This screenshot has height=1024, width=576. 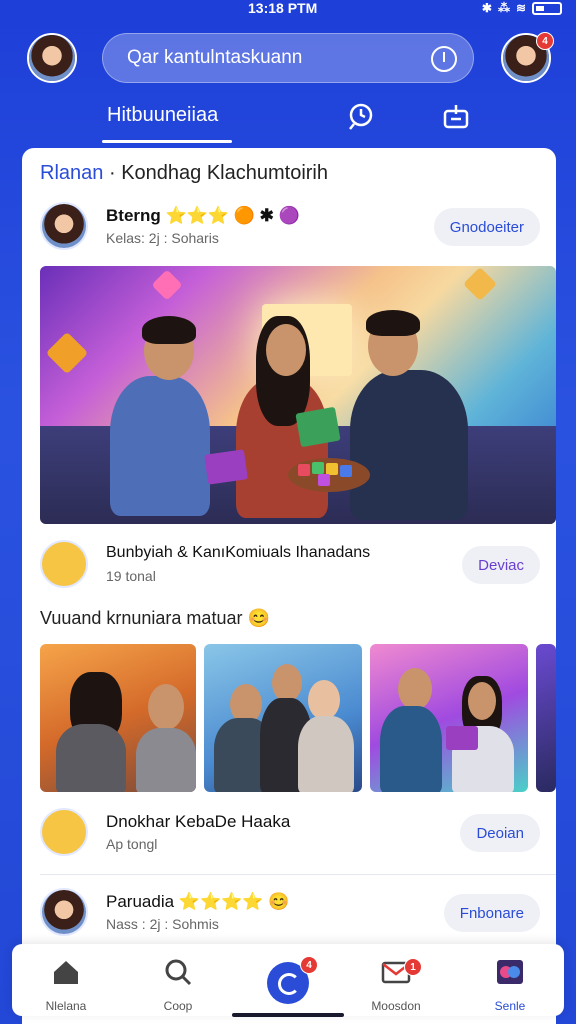 What do you see at coordinates (491, 913) in the screenshot?
I see `follow-button: Fnbonare` at bounding box center [491, 913].